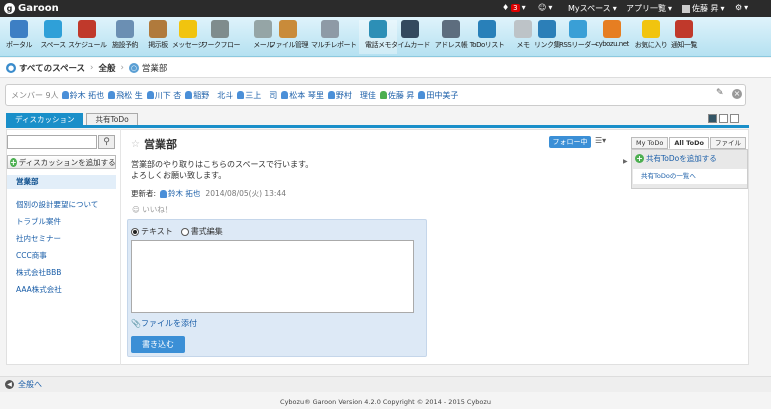 The height and width of the screenshot is (409, 771). What do you see at coordinates (650, 143) in the screenshot?
I see `tab-my-todo: My ToDo` at bounding box center [650, 143].